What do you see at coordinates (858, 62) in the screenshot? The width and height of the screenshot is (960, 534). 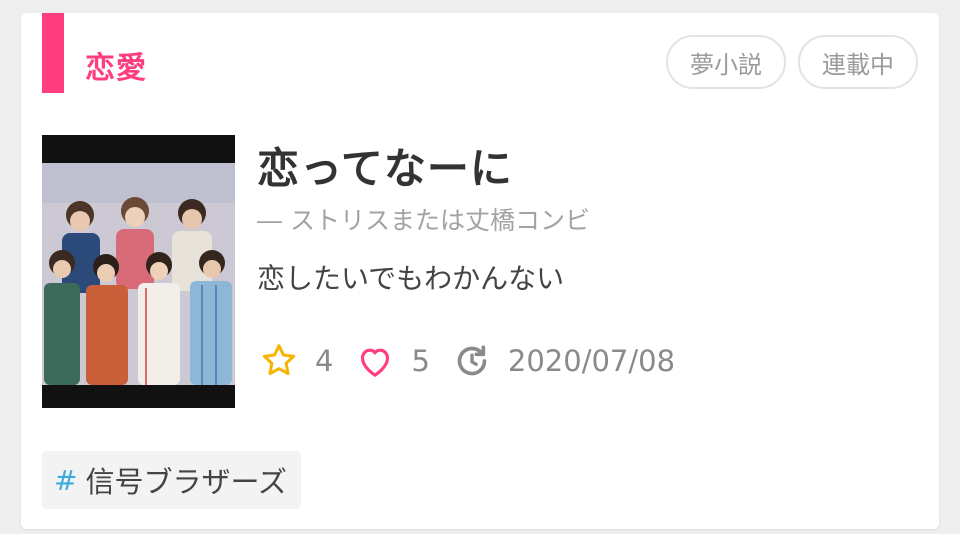 I see `chip-status: 連載中` at bounding box center [858, 62].